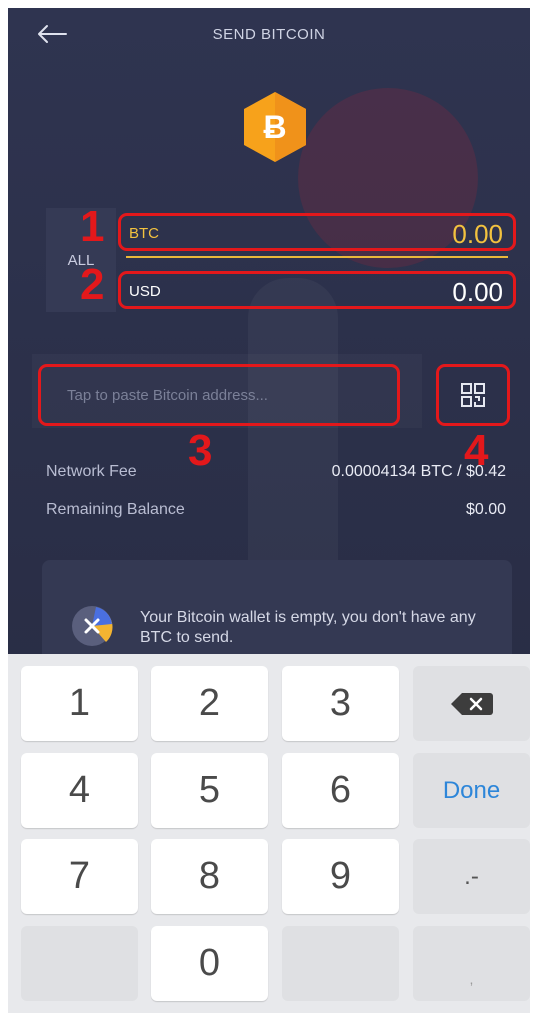 The image size is (538, 1021). What do you see at coordinates (79, 703) in the screenshot?
I see `key-1: 1` at bounding box center [79, 703].